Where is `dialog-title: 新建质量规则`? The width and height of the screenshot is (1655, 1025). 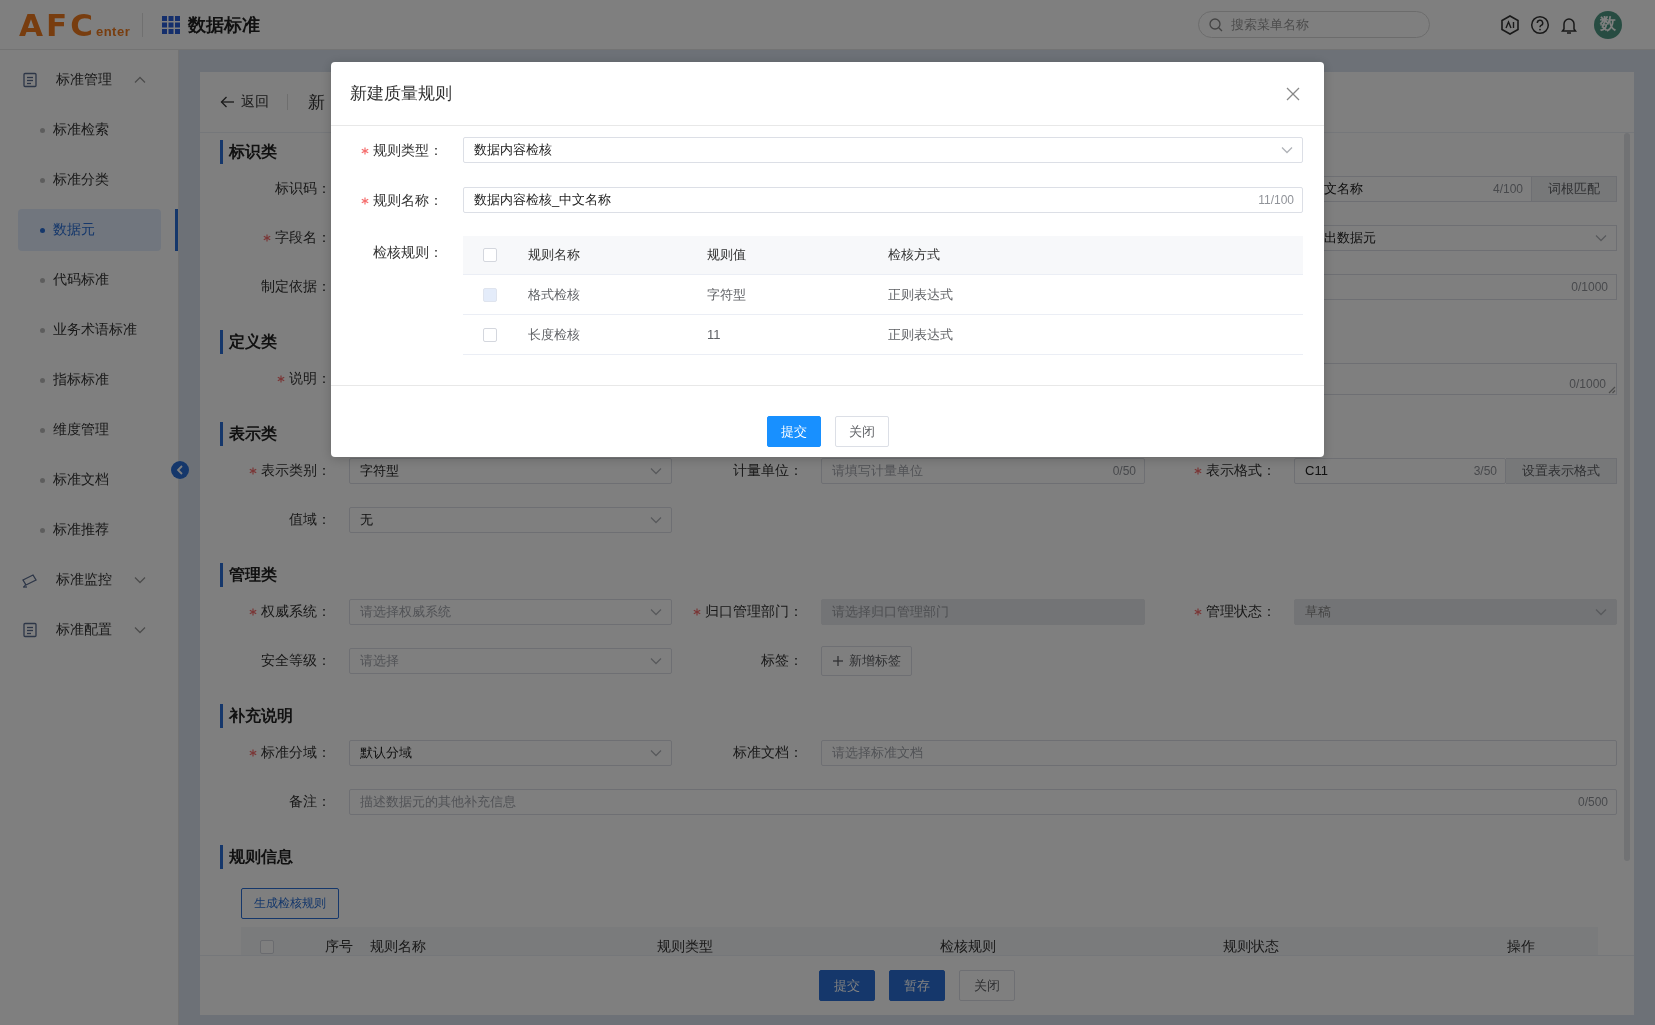
dialog-title: 新建质量规则 is located at coordinates (401, 94).